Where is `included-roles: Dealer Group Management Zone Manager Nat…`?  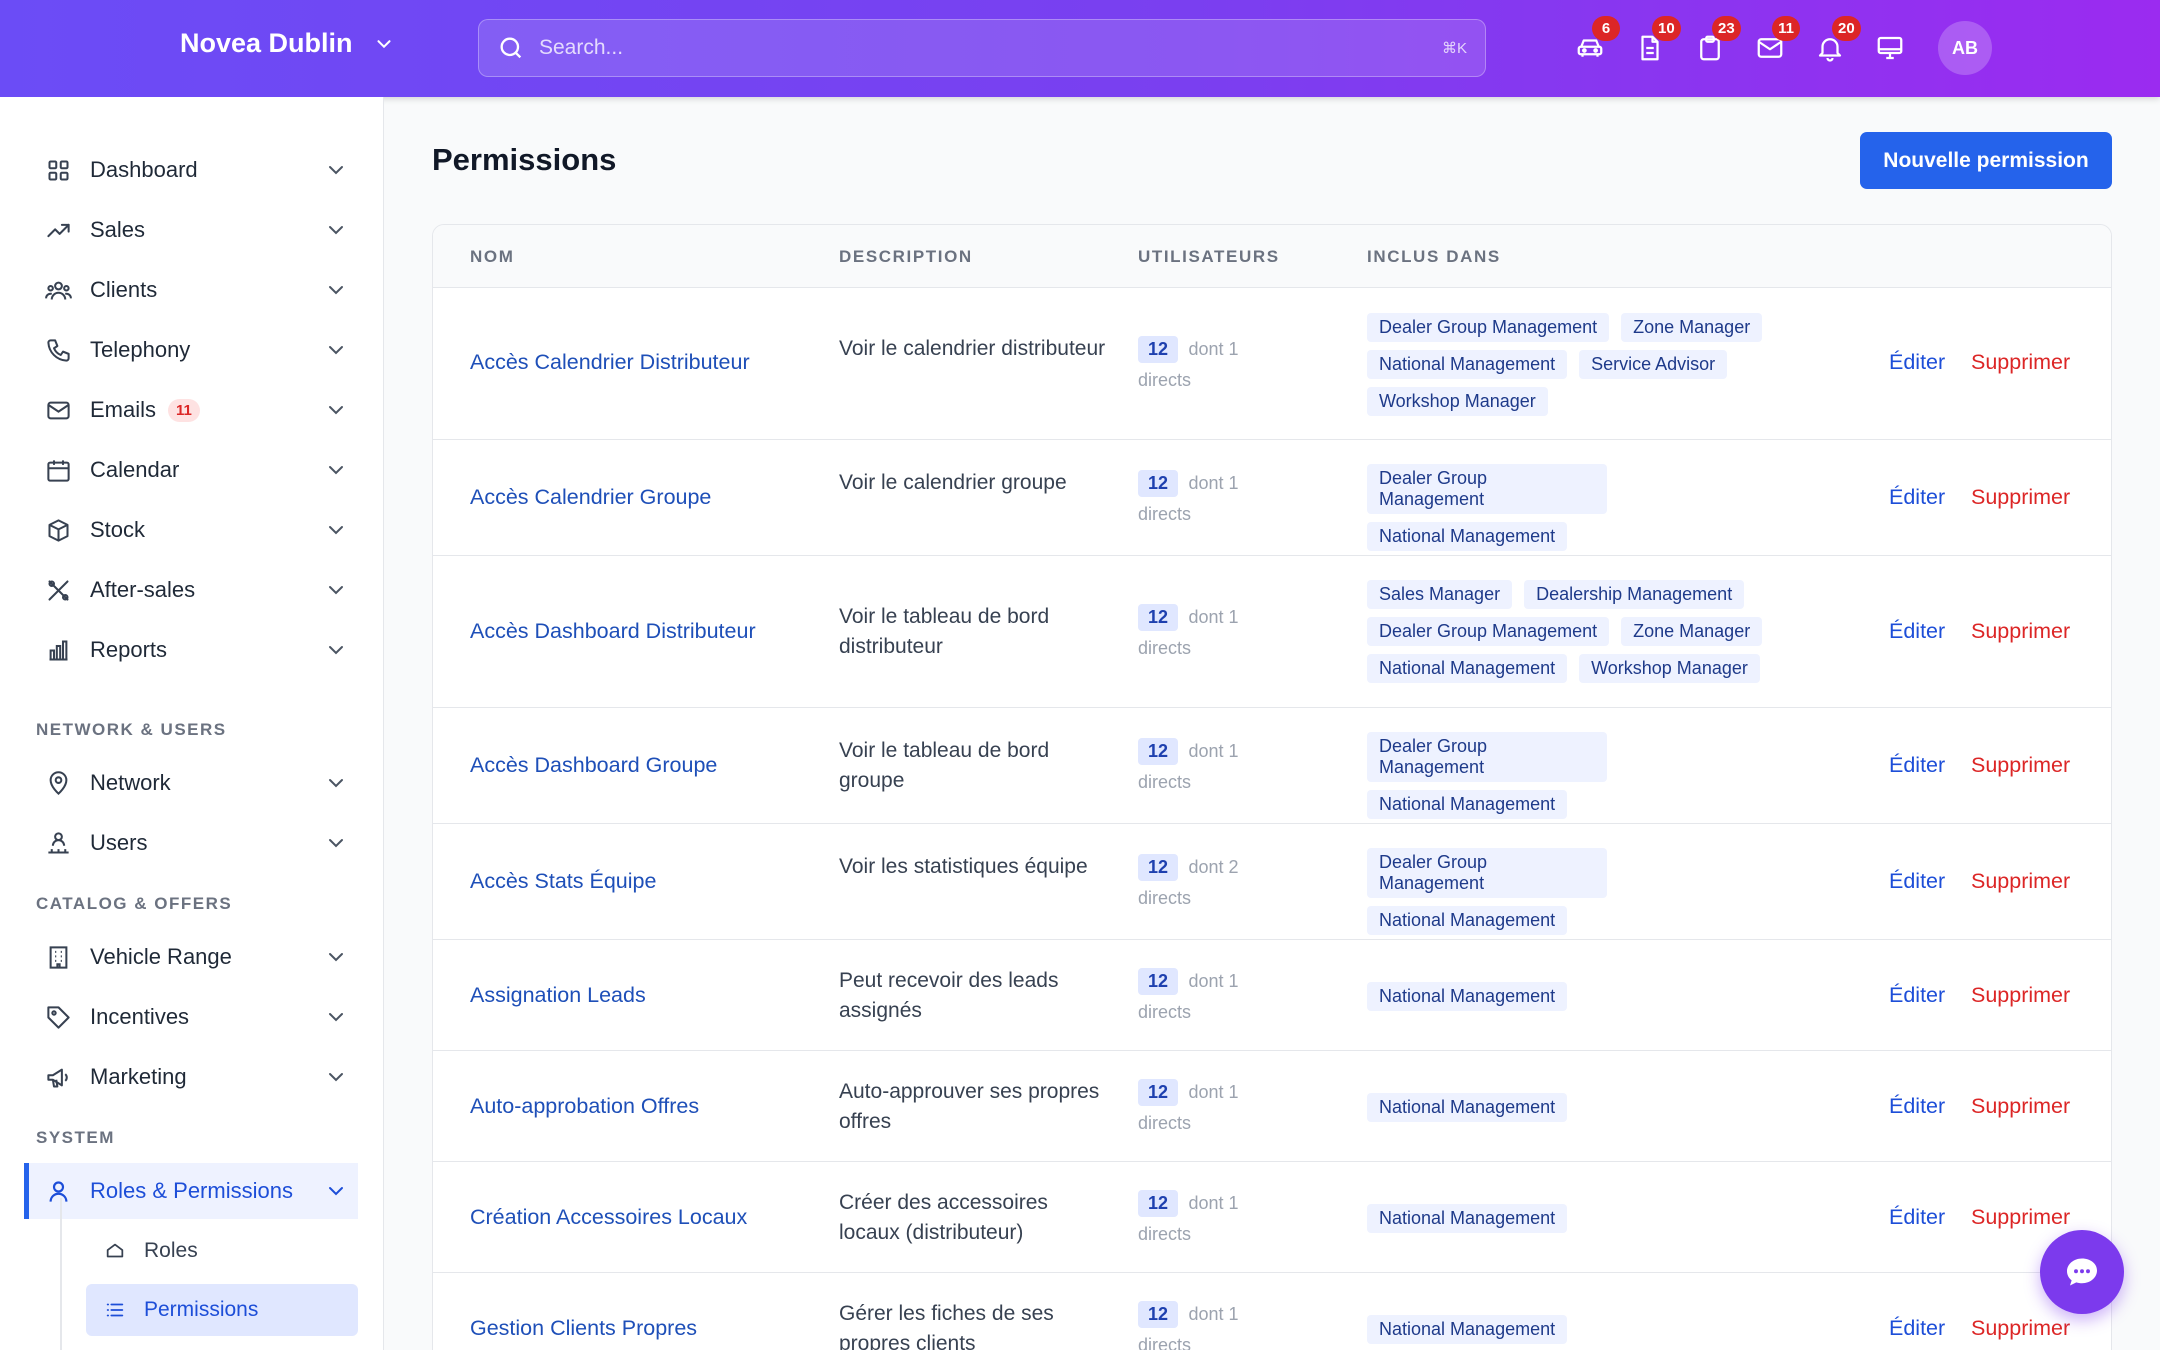 included-roles: Dealer Group Management Zone Manager Nat… is located at coordinates (1592, 364).